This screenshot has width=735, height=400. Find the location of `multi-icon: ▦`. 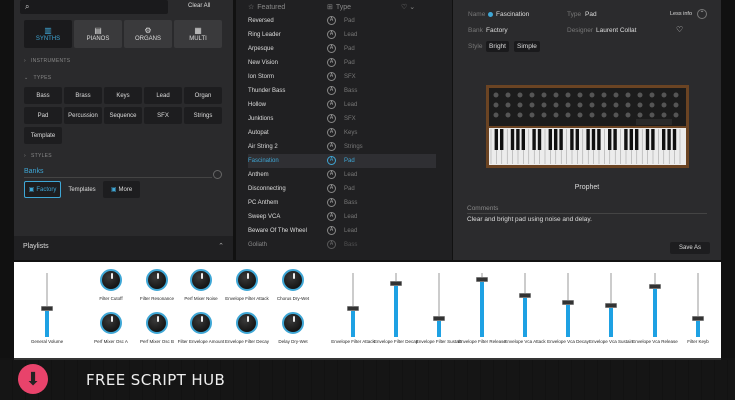

multi-icon: ▦ is located at coordinates (198, 30).